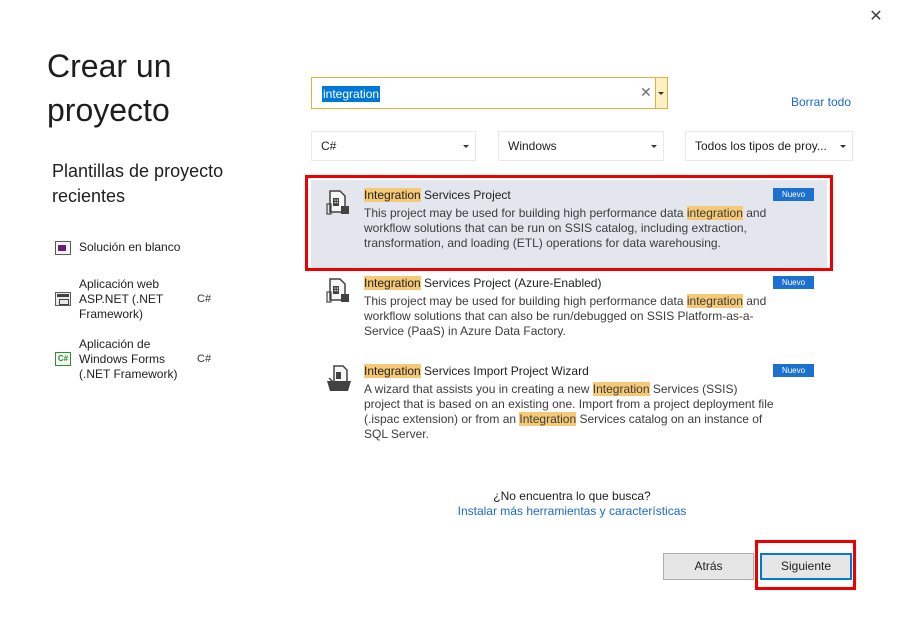 This screenshot has height=623, width=898. I want to click on import-wizard-icon, so click(339, 378).